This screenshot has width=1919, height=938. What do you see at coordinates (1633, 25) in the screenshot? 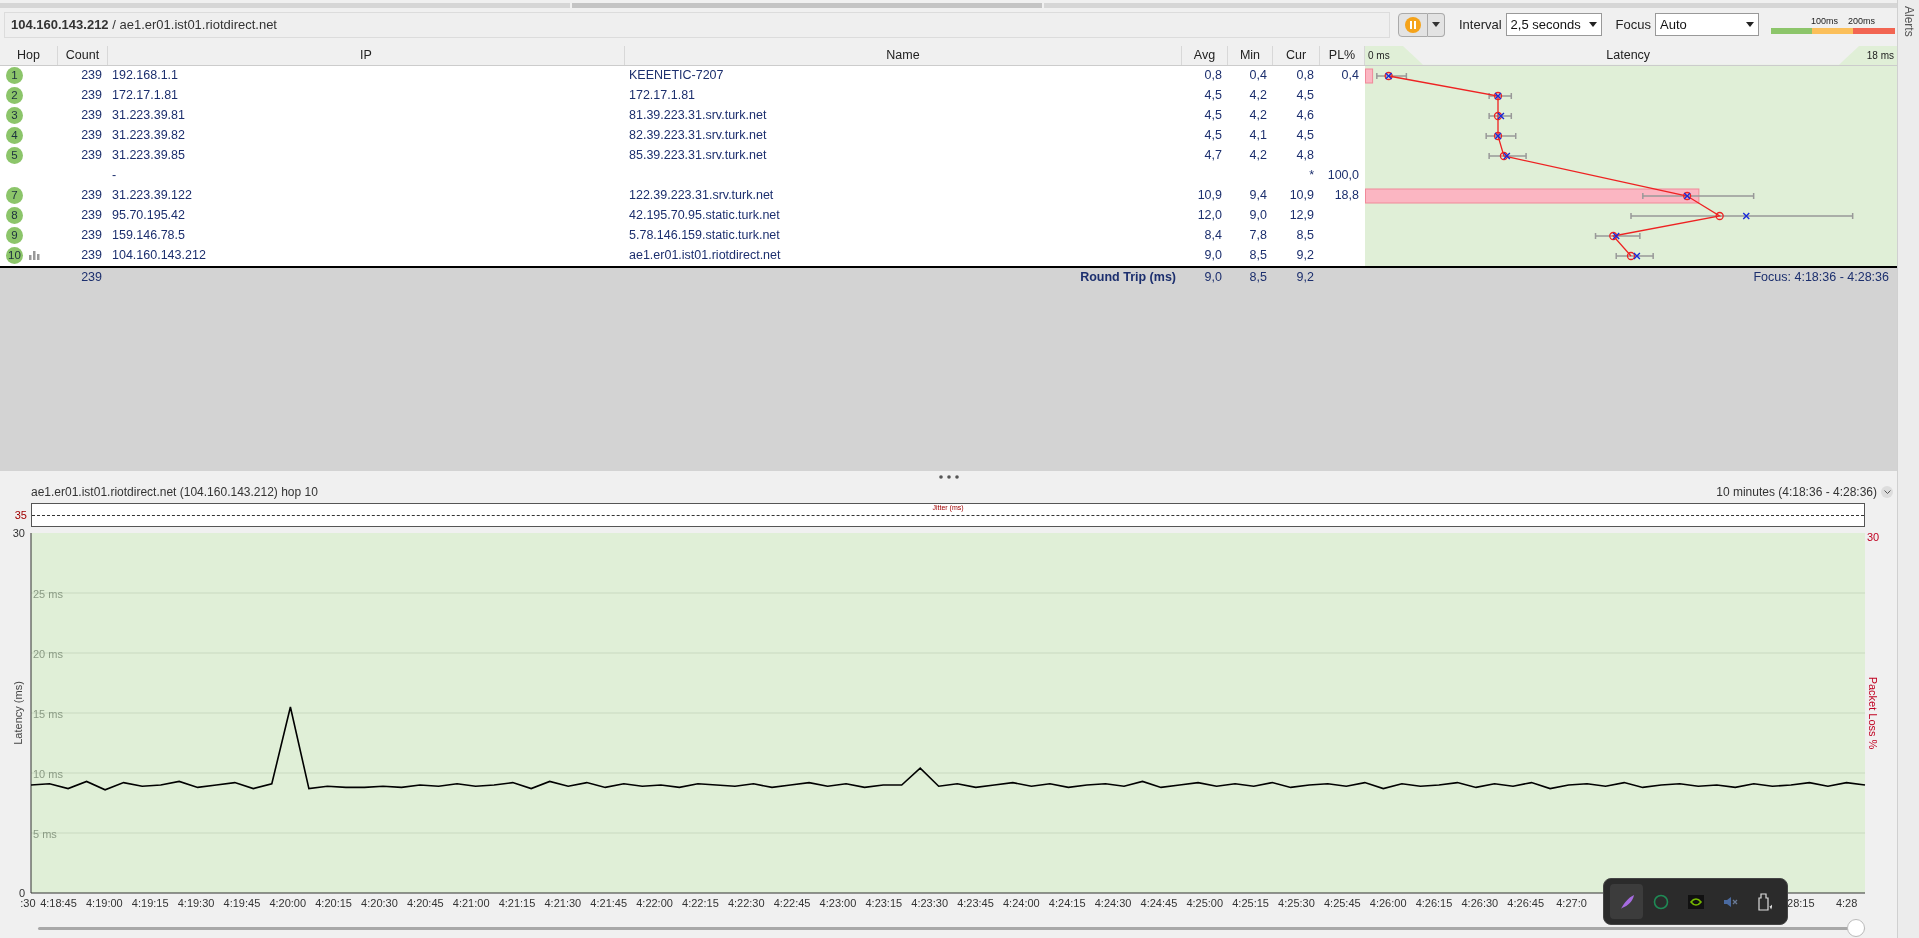
I see `field-label: Focus` at bounding box center [1633, 25].